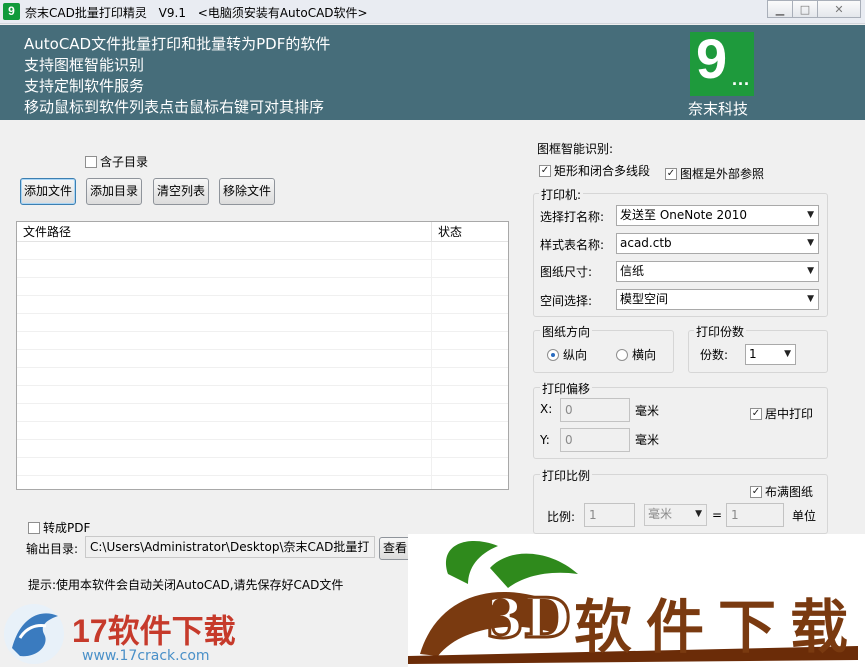 This screenshot has height=667, width=865. Describe the element at coordinates (174, 107) in the screenshot. I see `banner-line: 移动鼠标到软件列表点击鼠标右键可对其排序` at that location.